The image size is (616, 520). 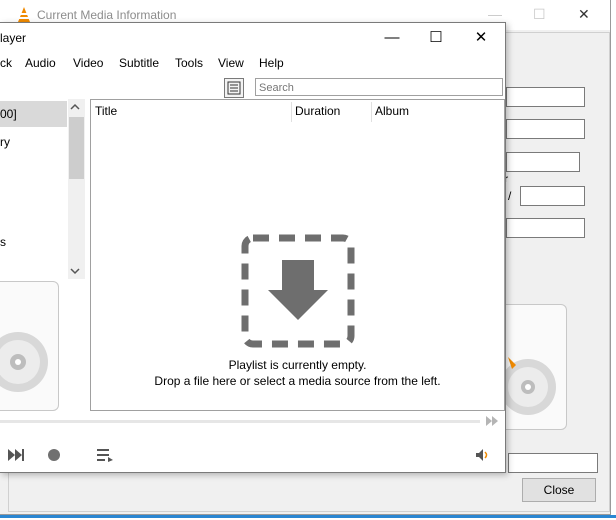 What do you see at coordinates (191, 111) in the screenshot?
I see `column-title: Title` at bounding box center [191, 111].